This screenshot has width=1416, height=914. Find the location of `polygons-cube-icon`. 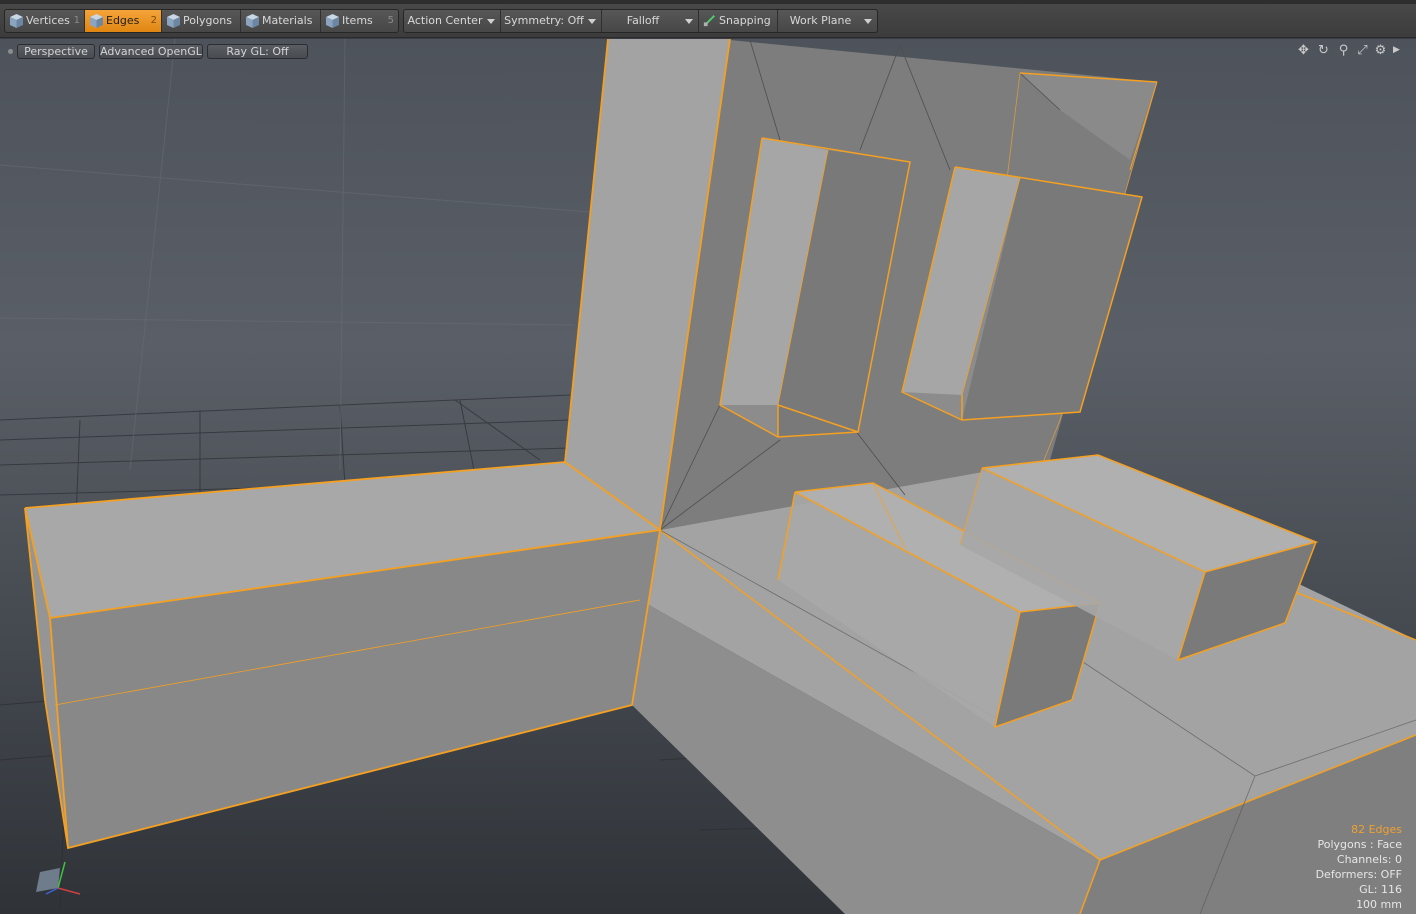

polygons-cube-icon is located at coordinates (173, 21).